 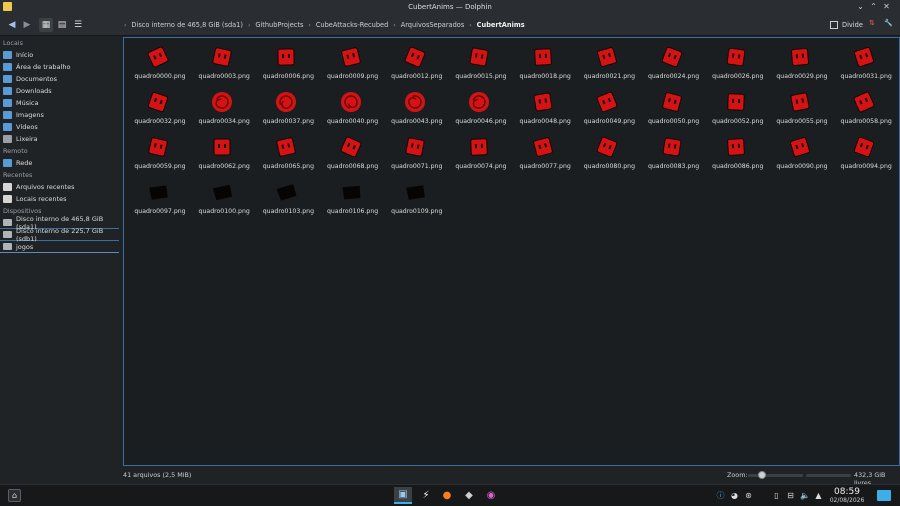 What do you see at coordinates (222, 153) in the screenshot?
I see `file-item: quadro0062.png` at bounding box center [222, 153].